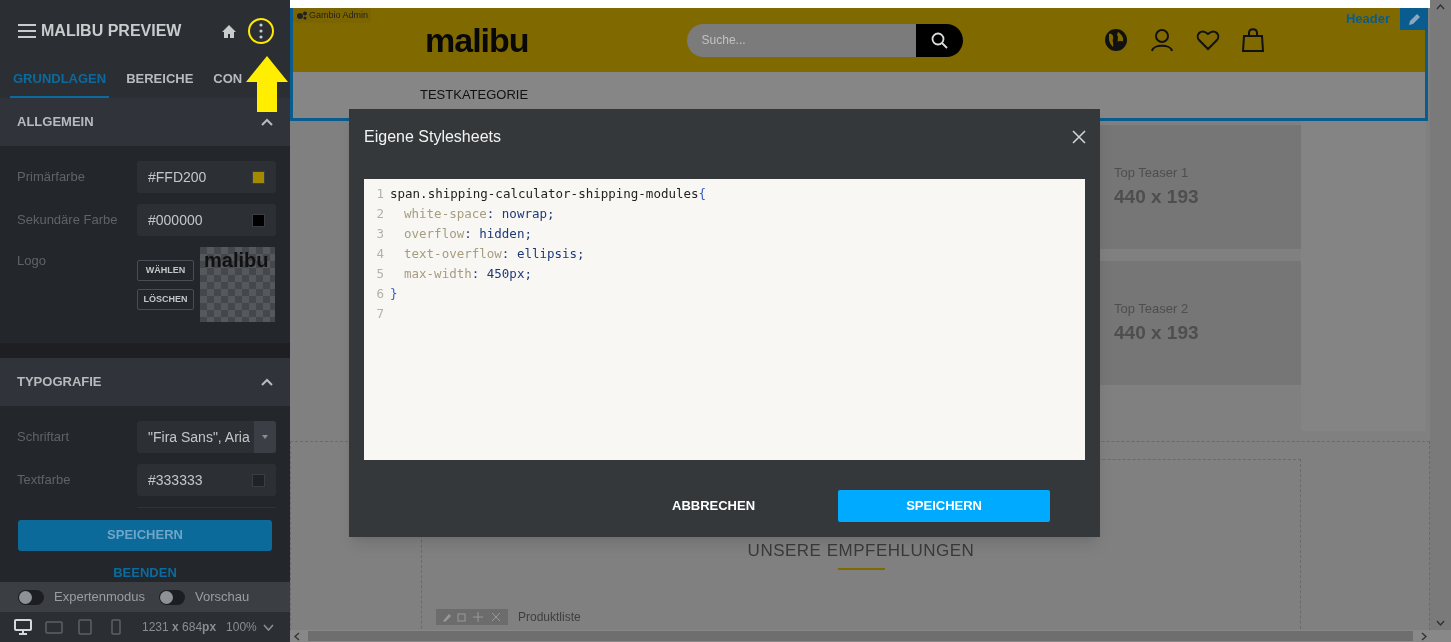  I want to click on section-label: Header, so click(1367, 19).